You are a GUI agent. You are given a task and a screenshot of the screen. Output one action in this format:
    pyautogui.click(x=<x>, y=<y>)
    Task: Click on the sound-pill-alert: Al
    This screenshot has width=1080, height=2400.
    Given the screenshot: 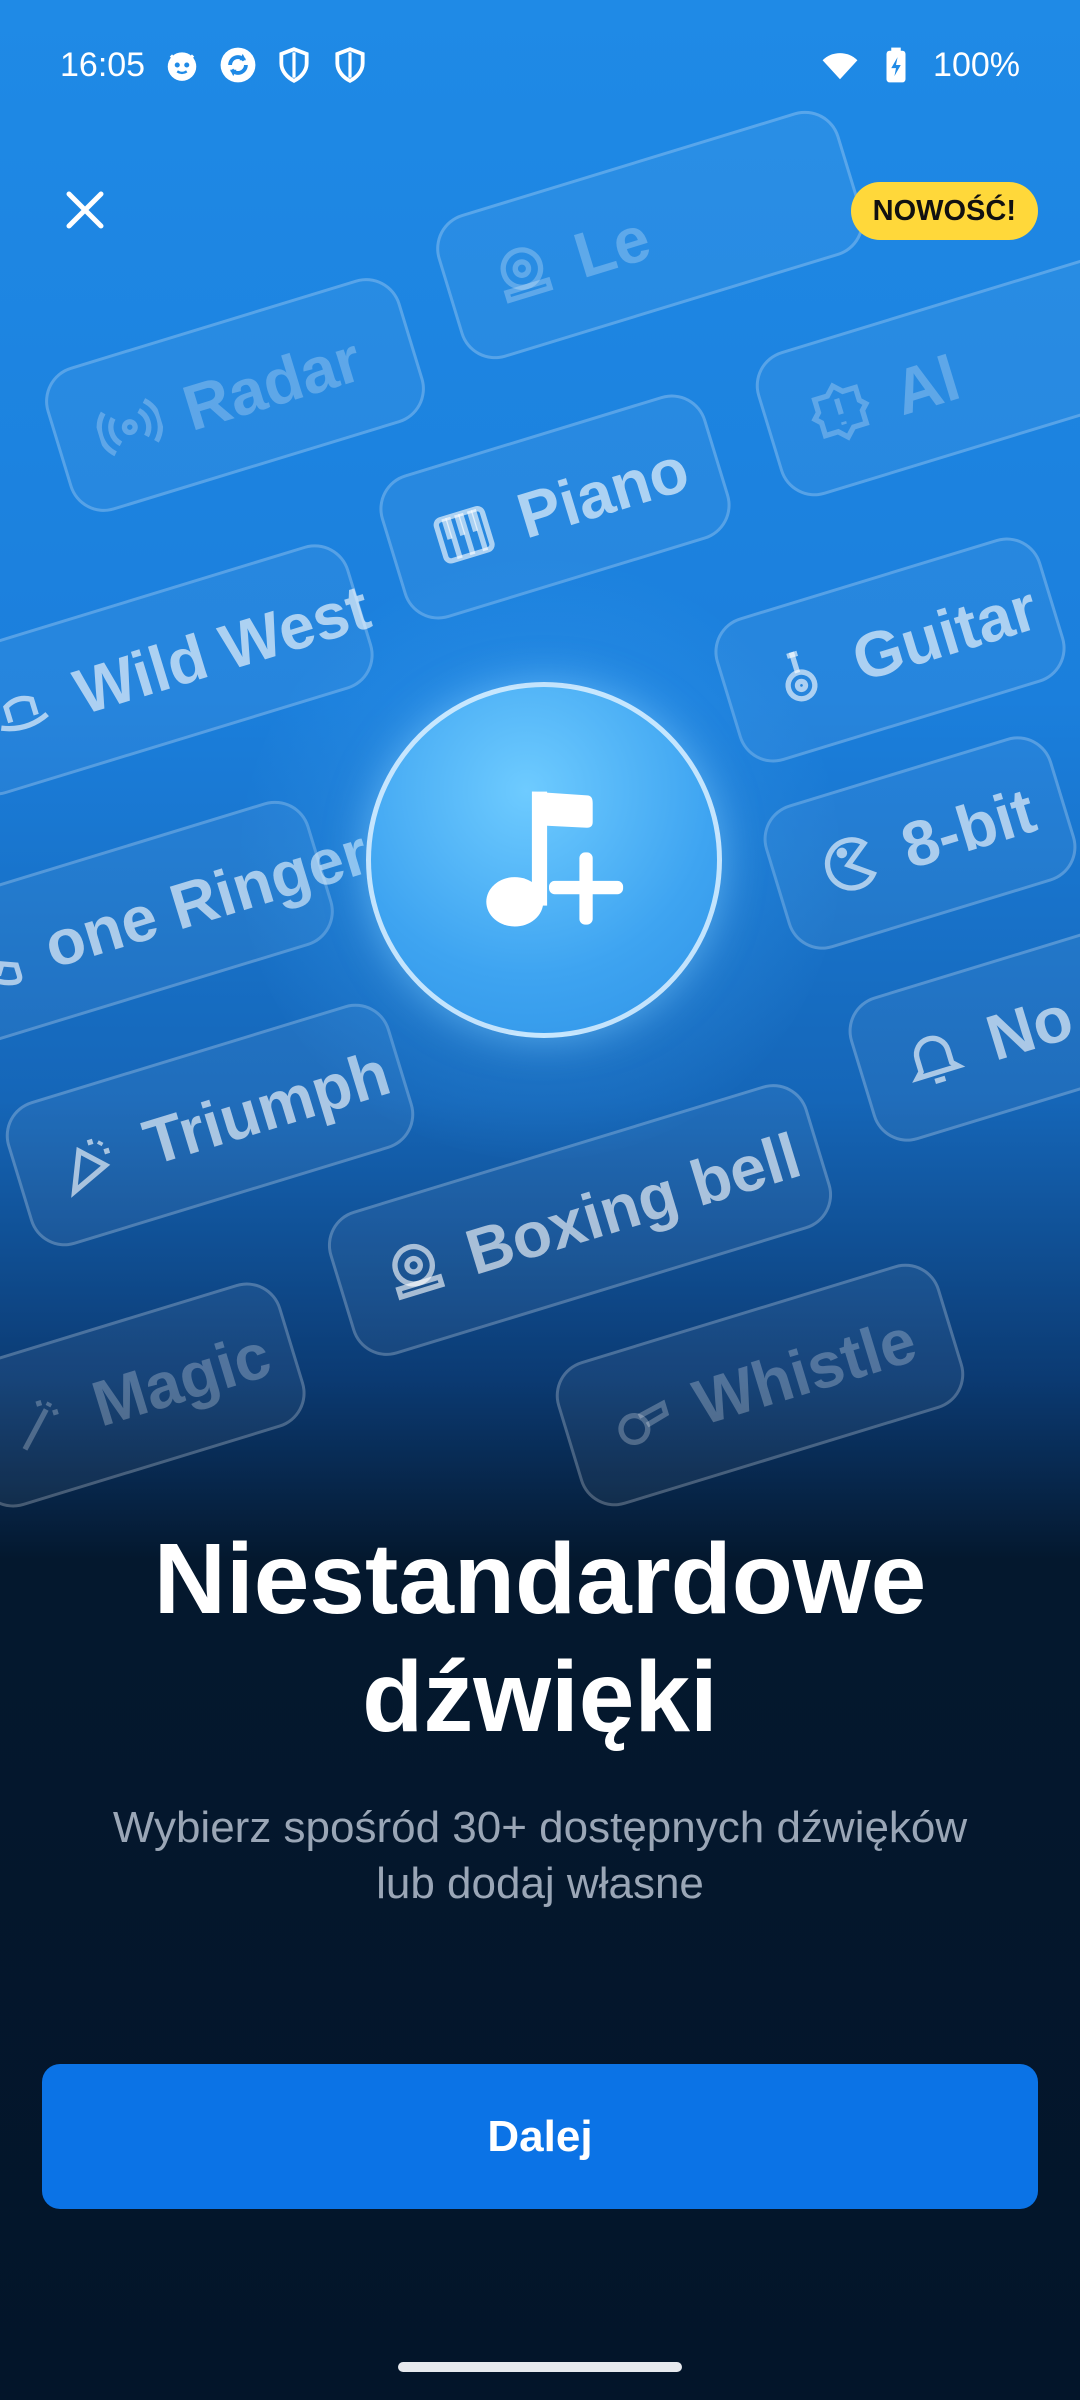 What is the action you would take?
    pyautogui.click(x=913, y=375)
    